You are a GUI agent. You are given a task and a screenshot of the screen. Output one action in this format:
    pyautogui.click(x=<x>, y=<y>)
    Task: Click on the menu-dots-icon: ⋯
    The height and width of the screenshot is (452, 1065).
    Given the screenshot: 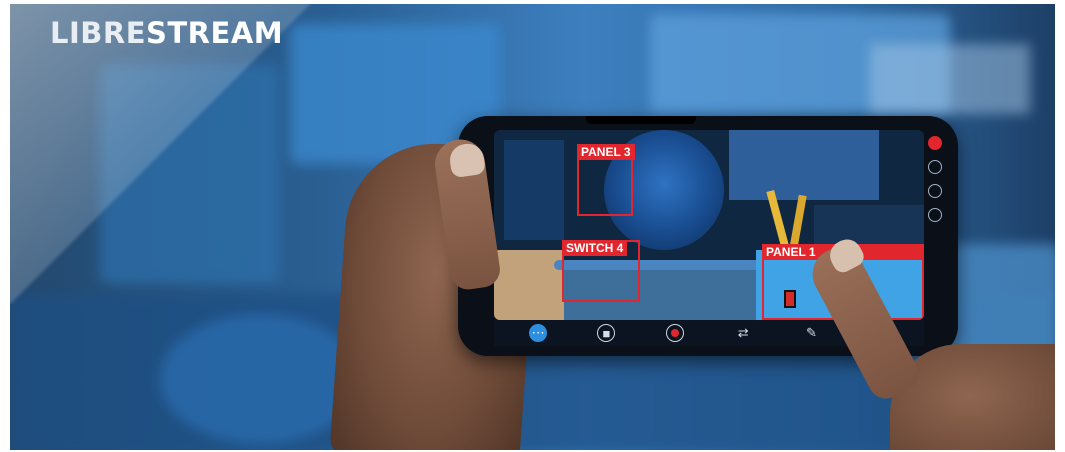 What is the action you would take?
    pyautogui.click(x=538, y=333)
    